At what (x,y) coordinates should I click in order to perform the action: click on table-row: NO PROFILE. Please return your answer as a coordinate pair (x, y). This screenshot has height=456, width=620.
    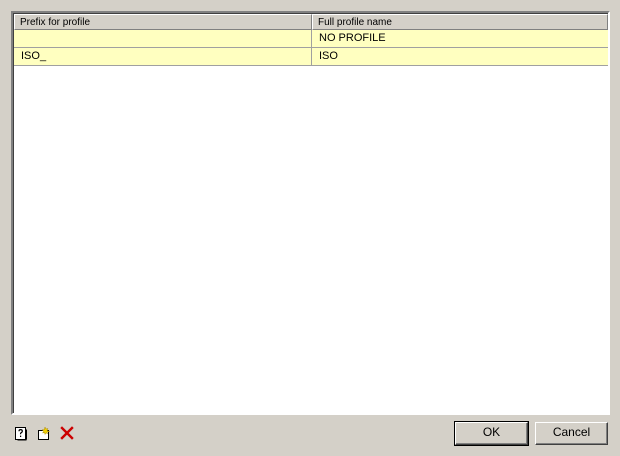
    Looking at the image, I should click on (311, 39).